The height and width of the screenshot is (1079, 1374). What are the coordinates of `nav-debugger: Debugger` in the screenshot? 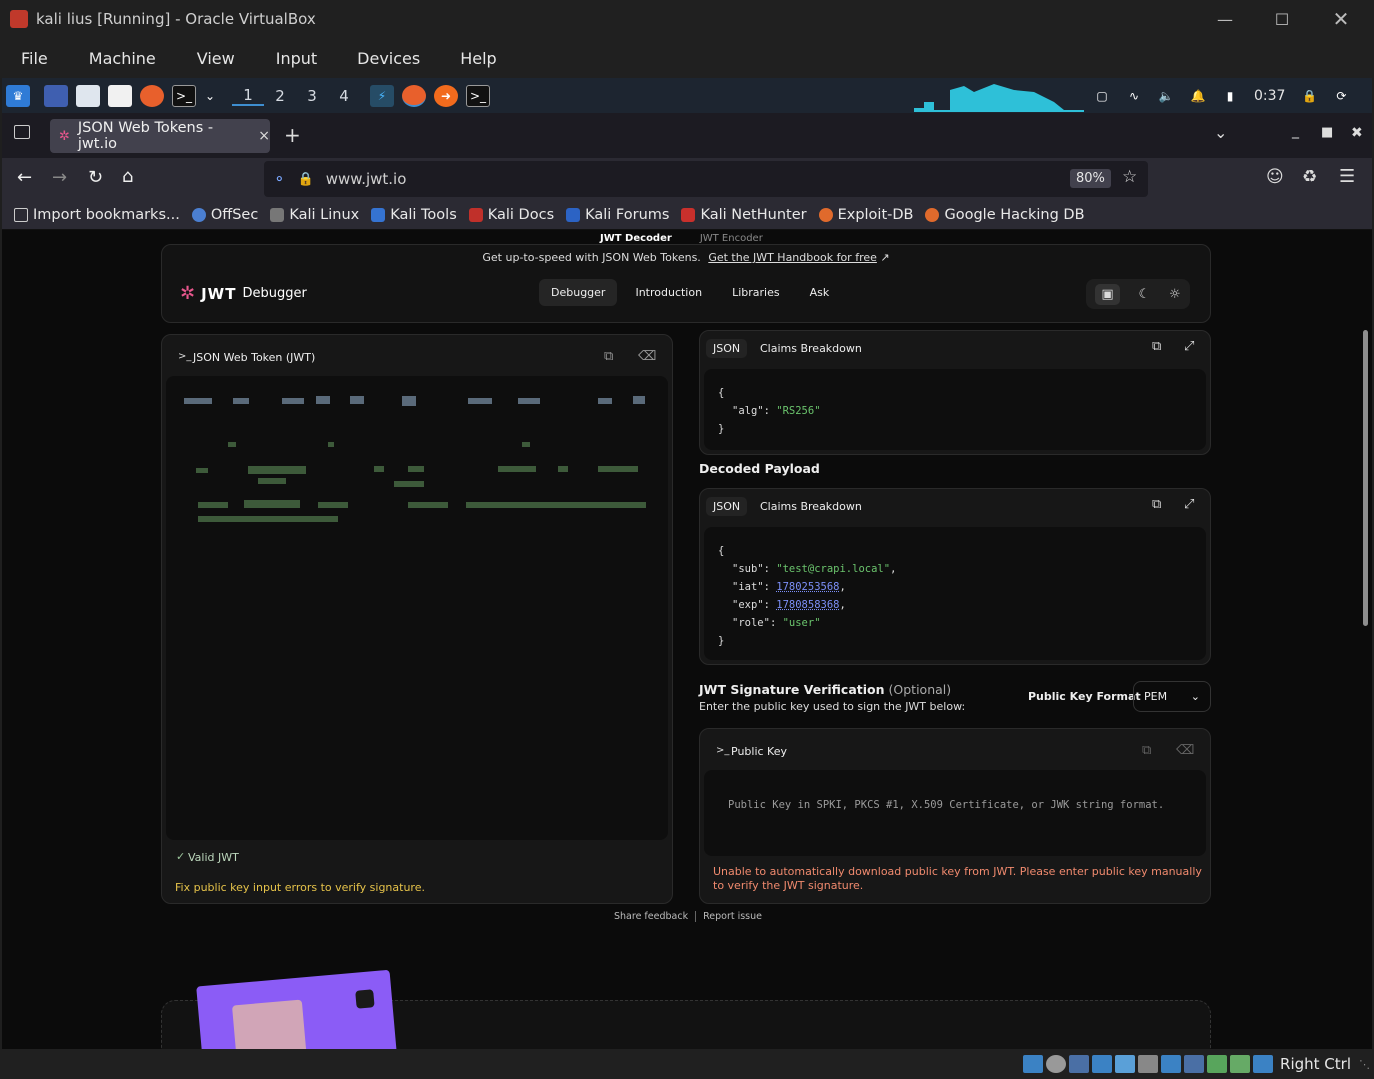 It's located at (578, 292).